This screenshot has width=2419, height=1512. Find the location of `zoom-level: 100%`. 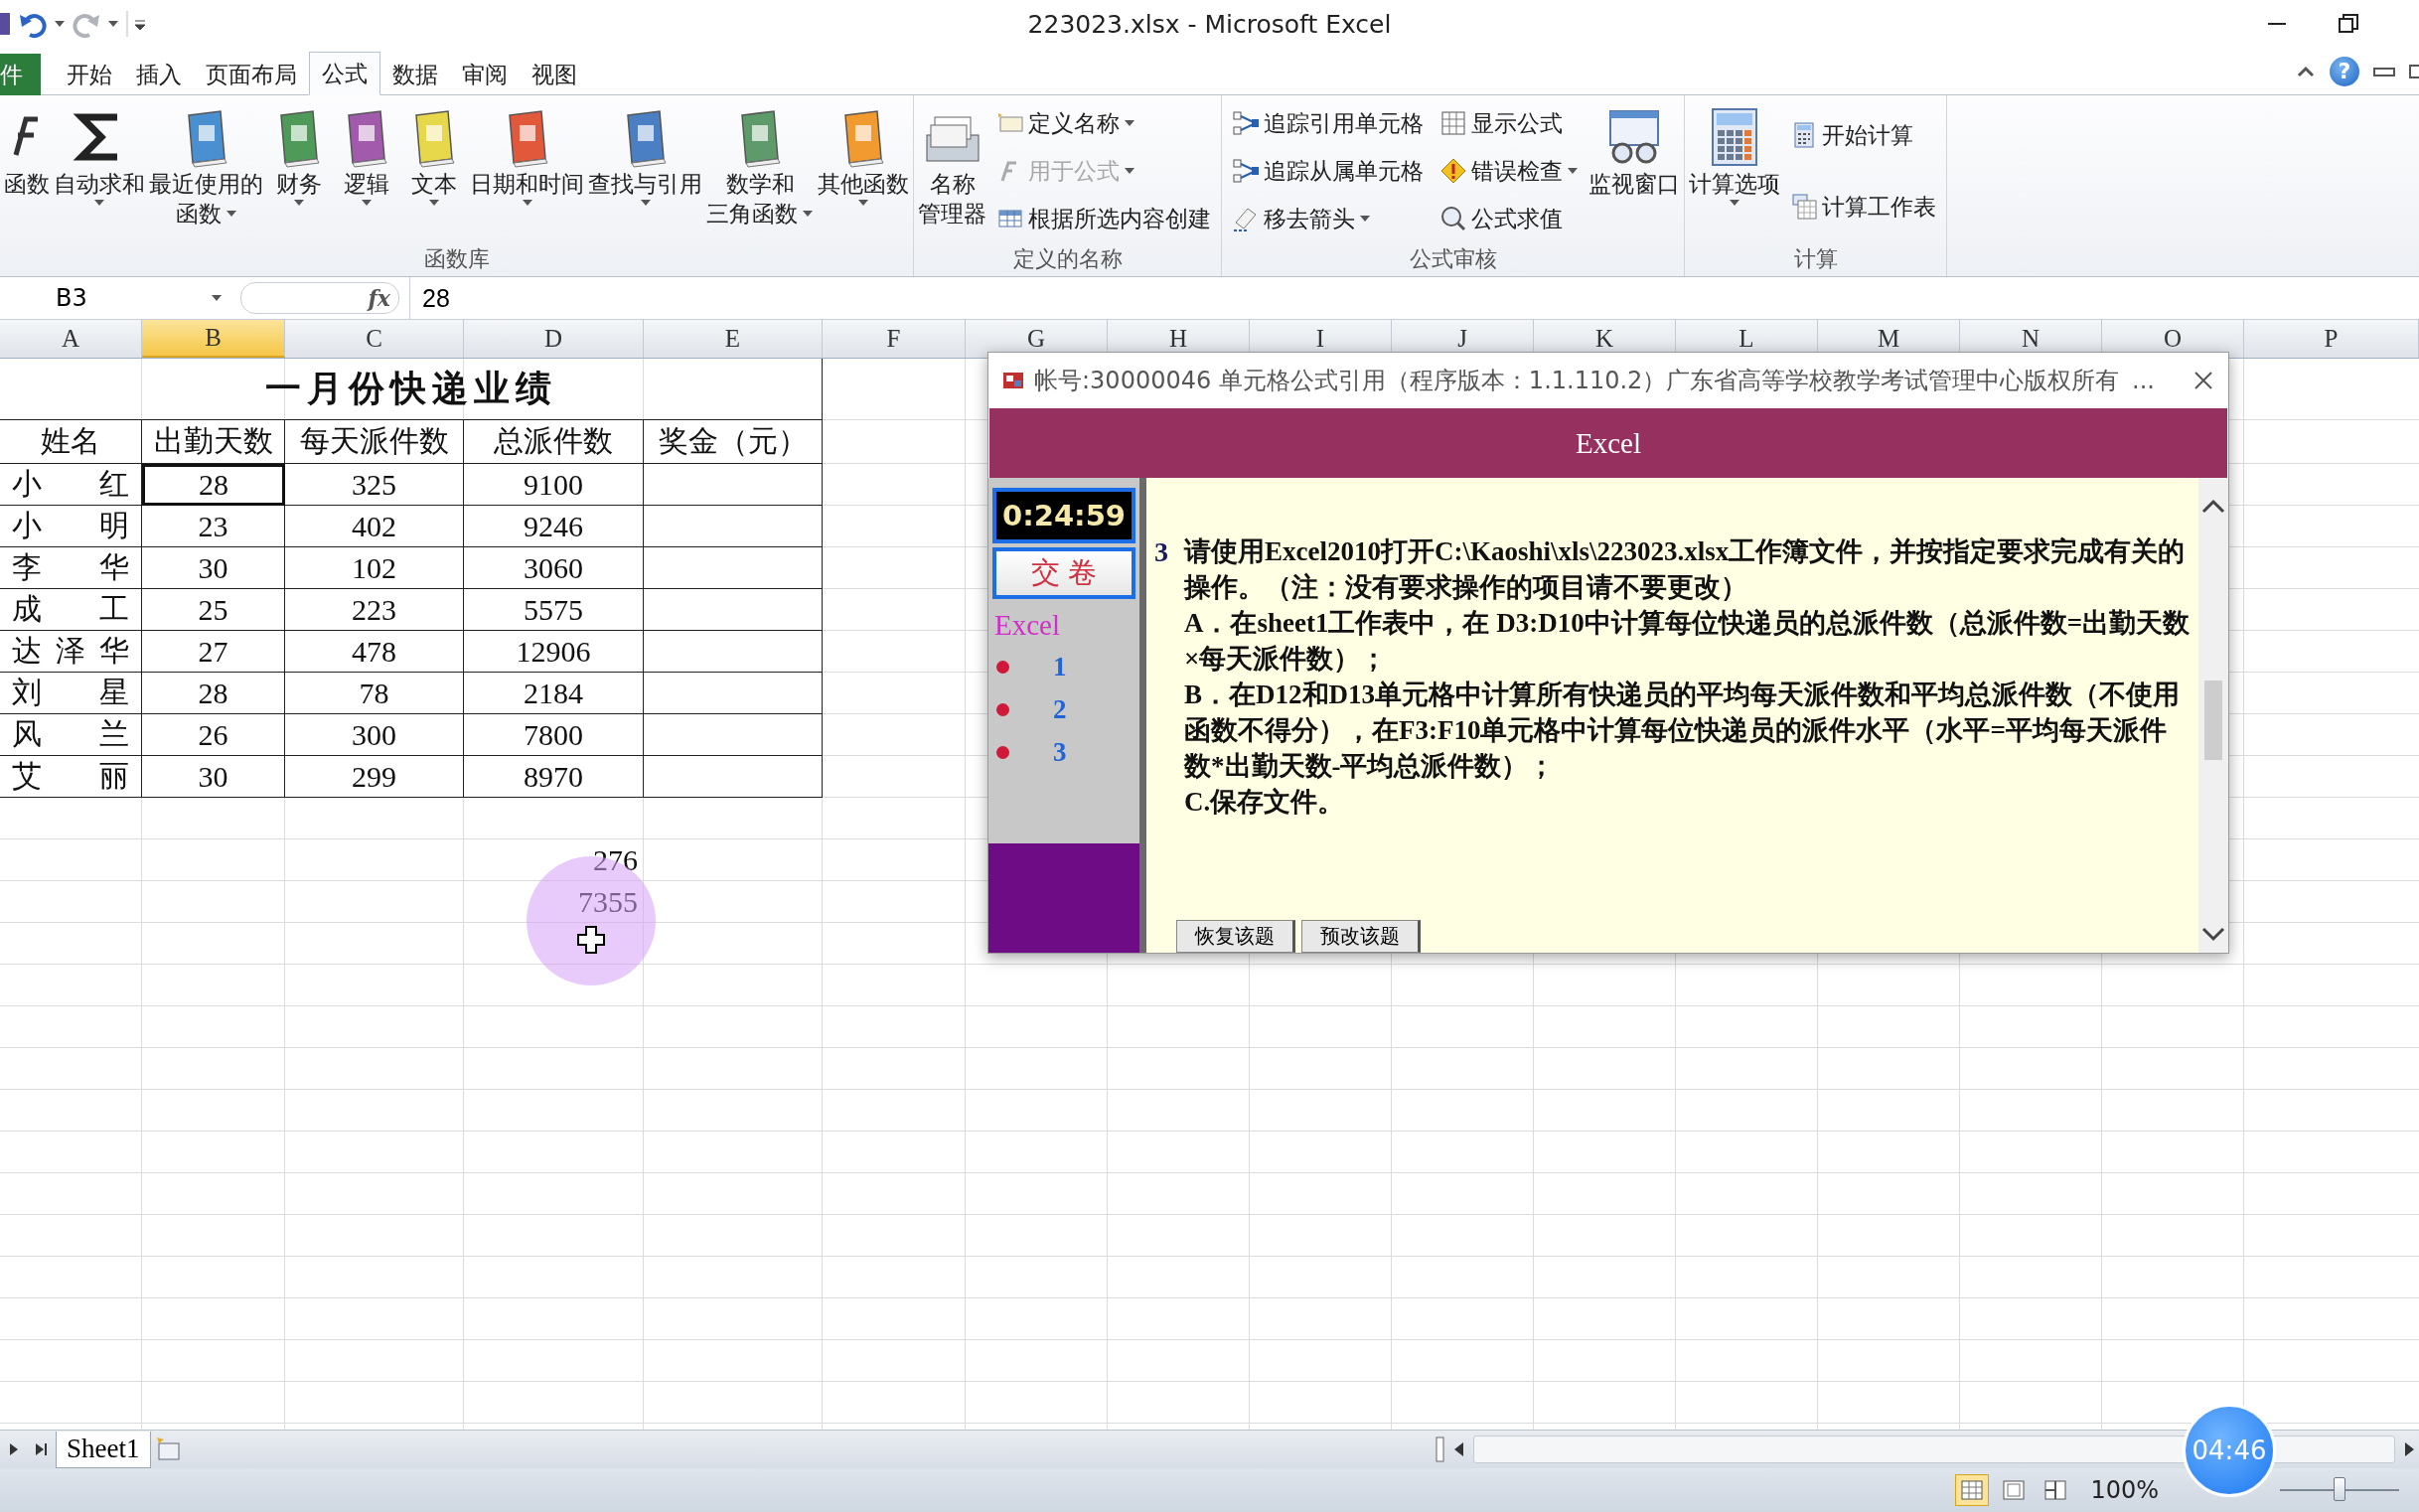

zoom-level: 100% is located at coordinates (2124, 1490).